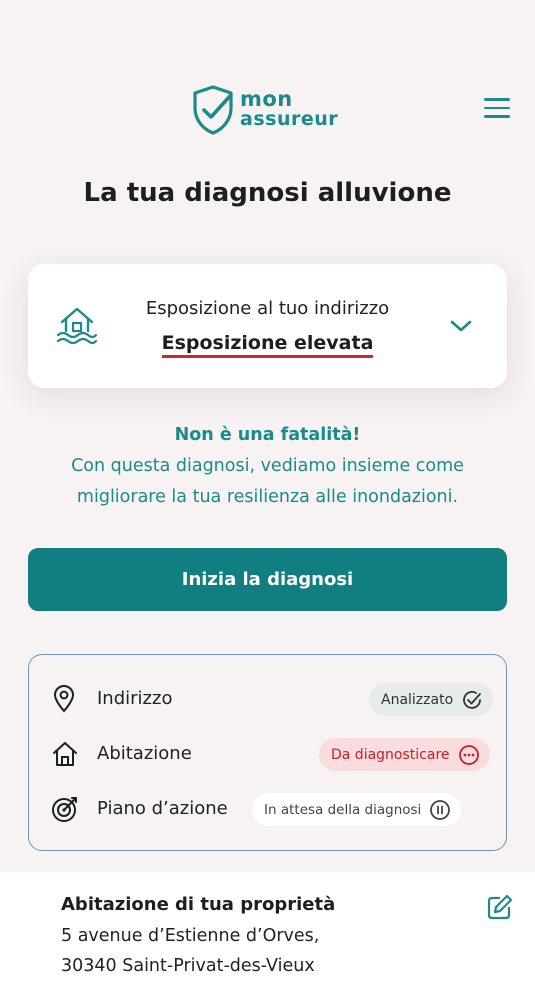  Describe the element at coordinates (266, 99) in the screenshot. I see `logo-line-1: mon` at that location.